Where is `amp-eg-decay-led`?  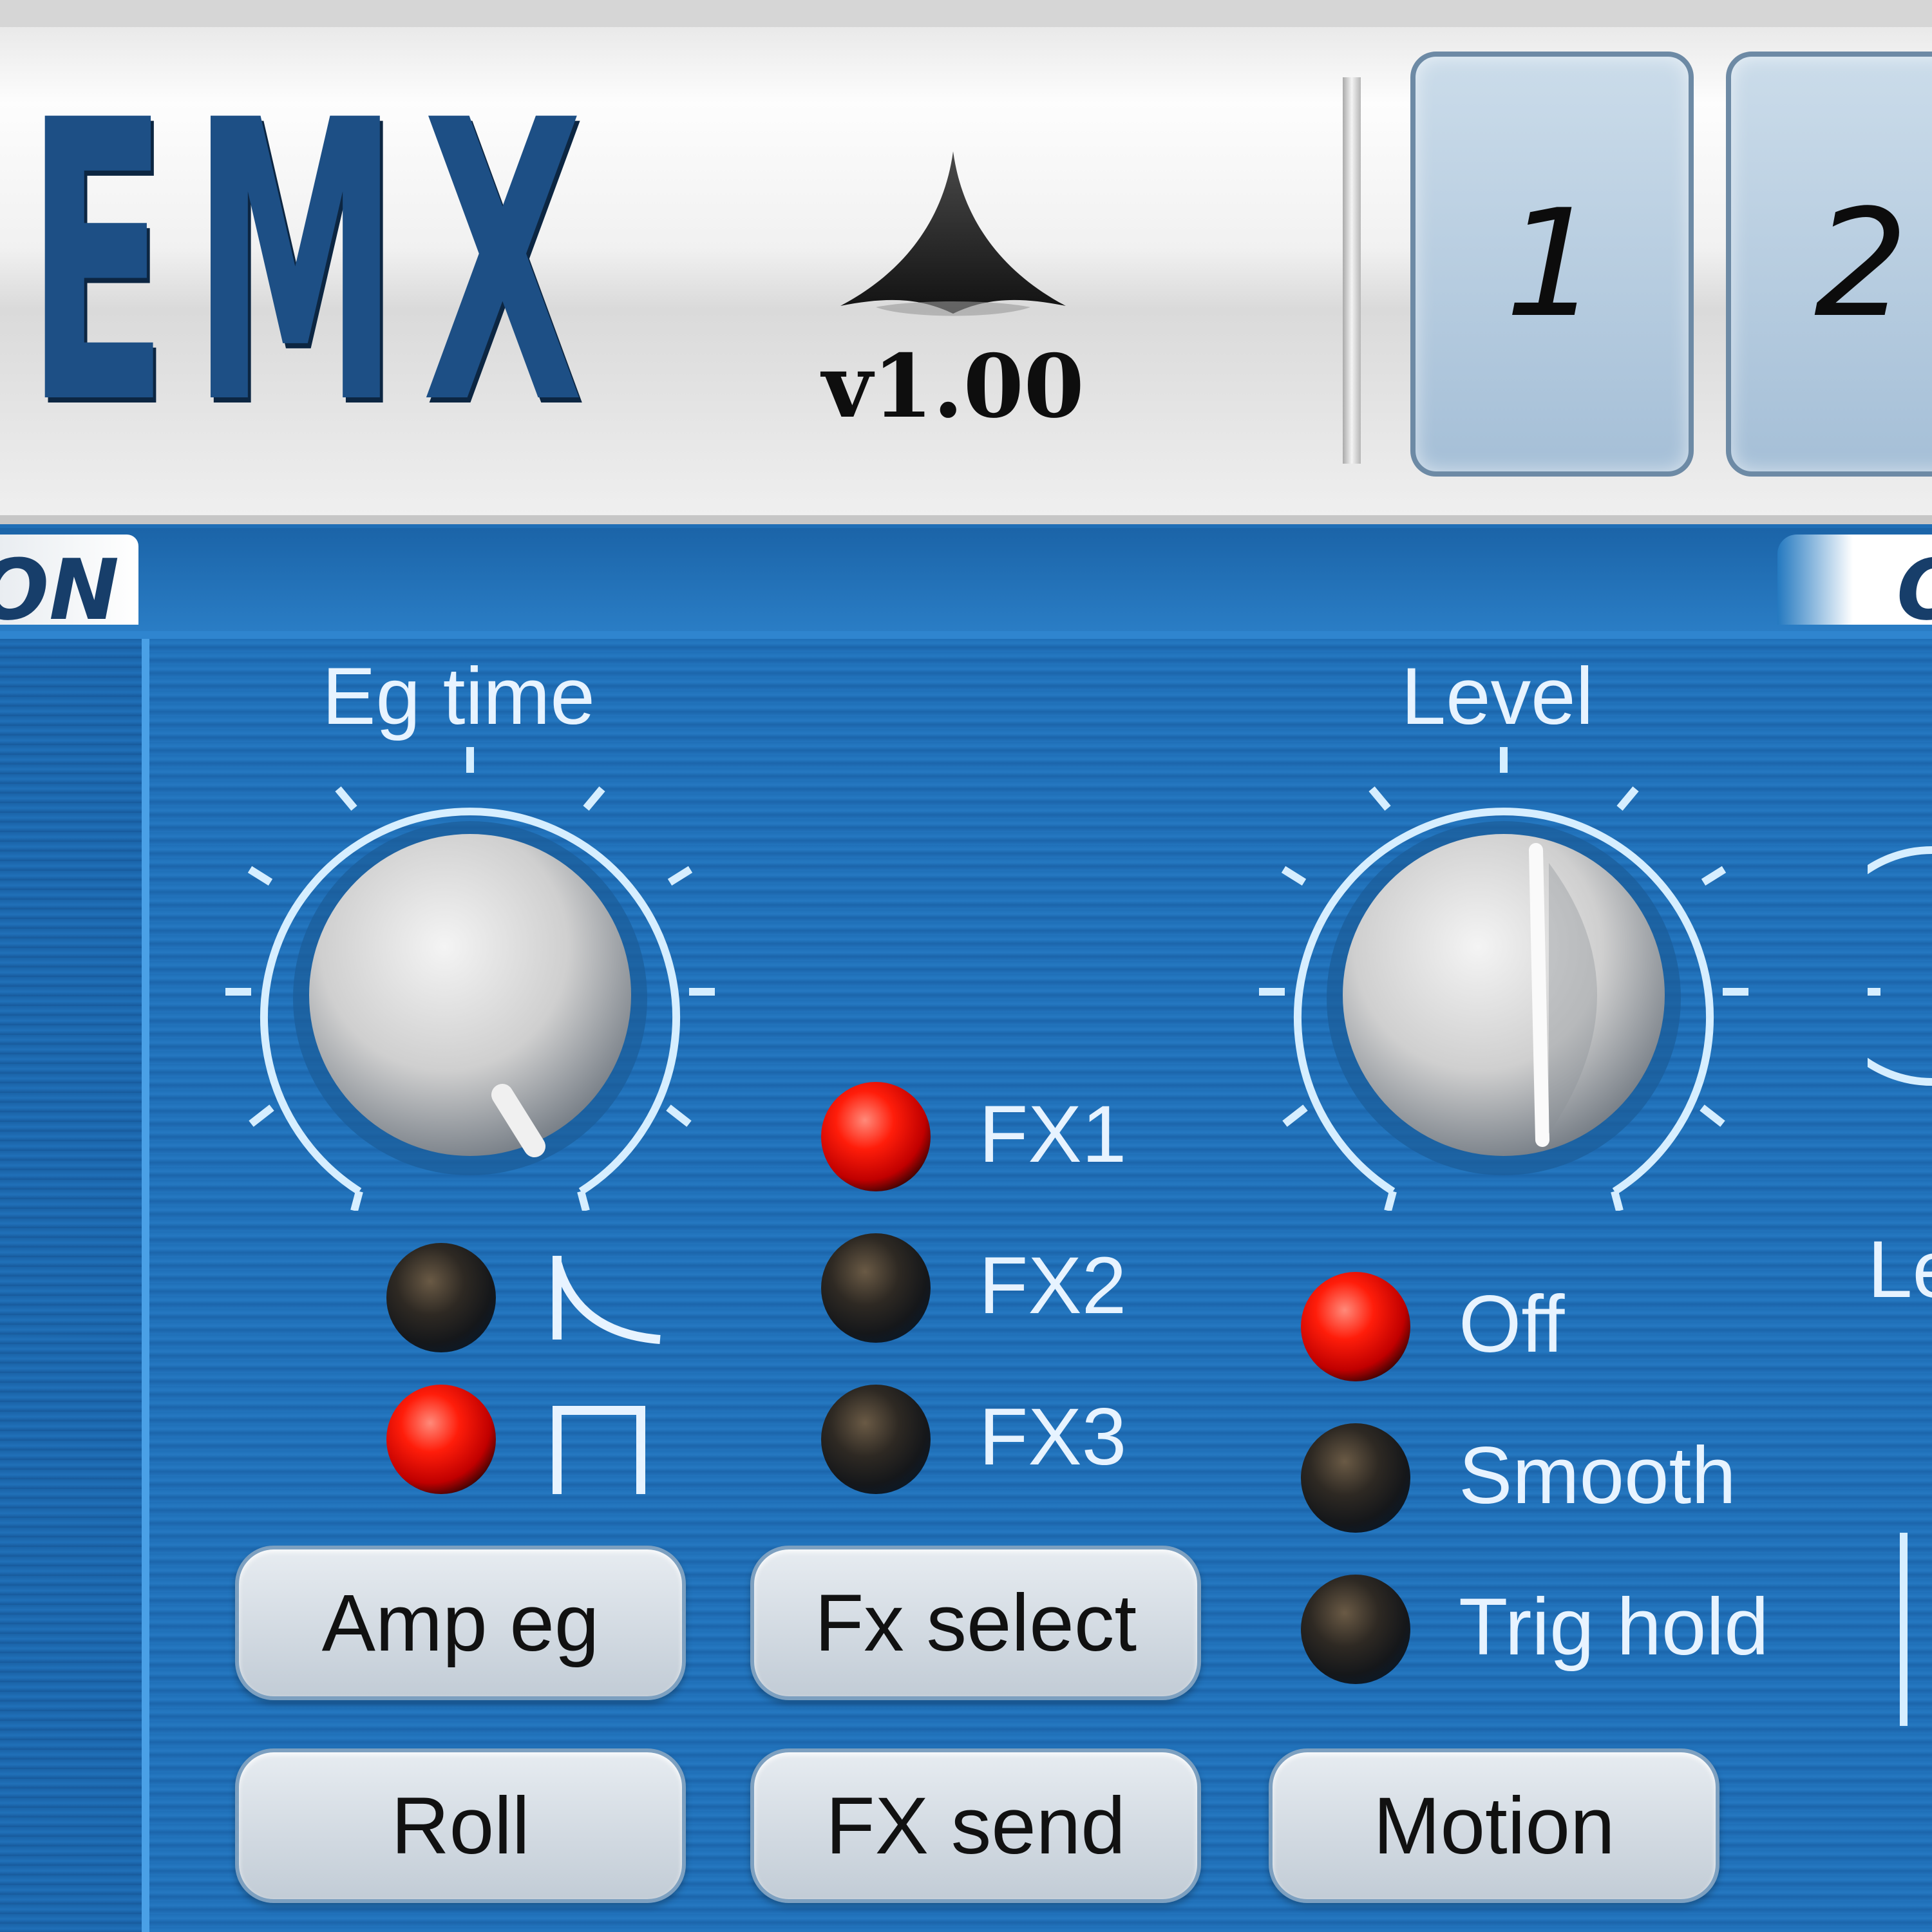 amp-eg-decay-led is located at coordinates (441, 1297).